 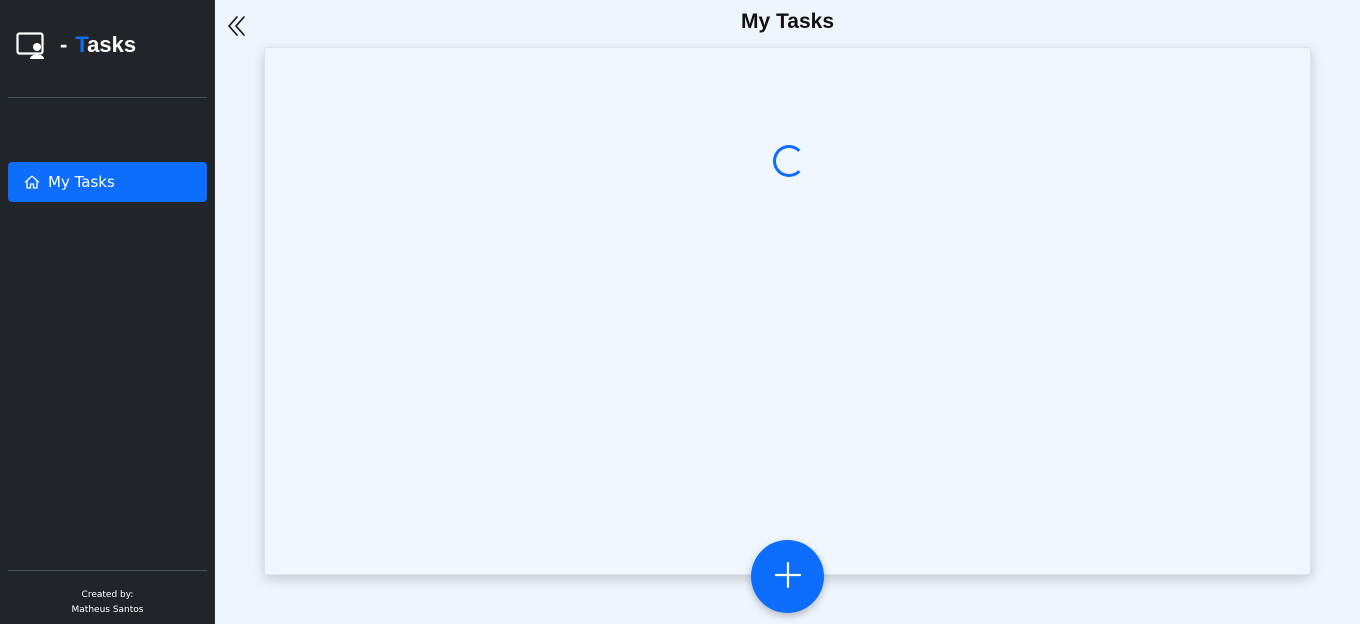 I want to click on person-video-icon, so click(x=31, y=45).